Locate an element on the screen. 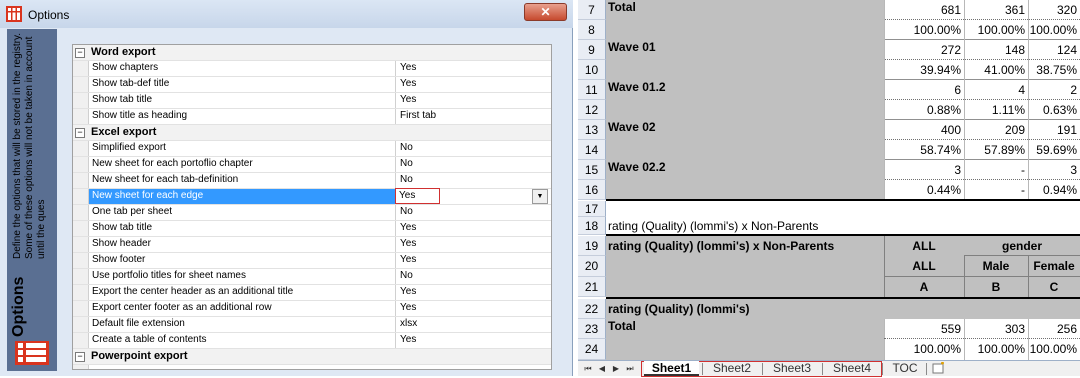 The width and height of the screenshot is (1080, 378). cell-c: 320 is located at coordinates (1054, 10).